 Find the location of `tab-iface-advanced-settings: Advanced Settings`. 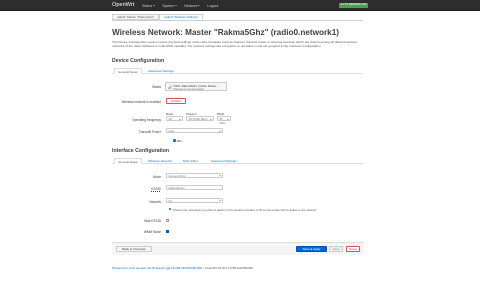

tab-iface-advanced-settings: Advanced Settings is located at coordinates (224, 161).